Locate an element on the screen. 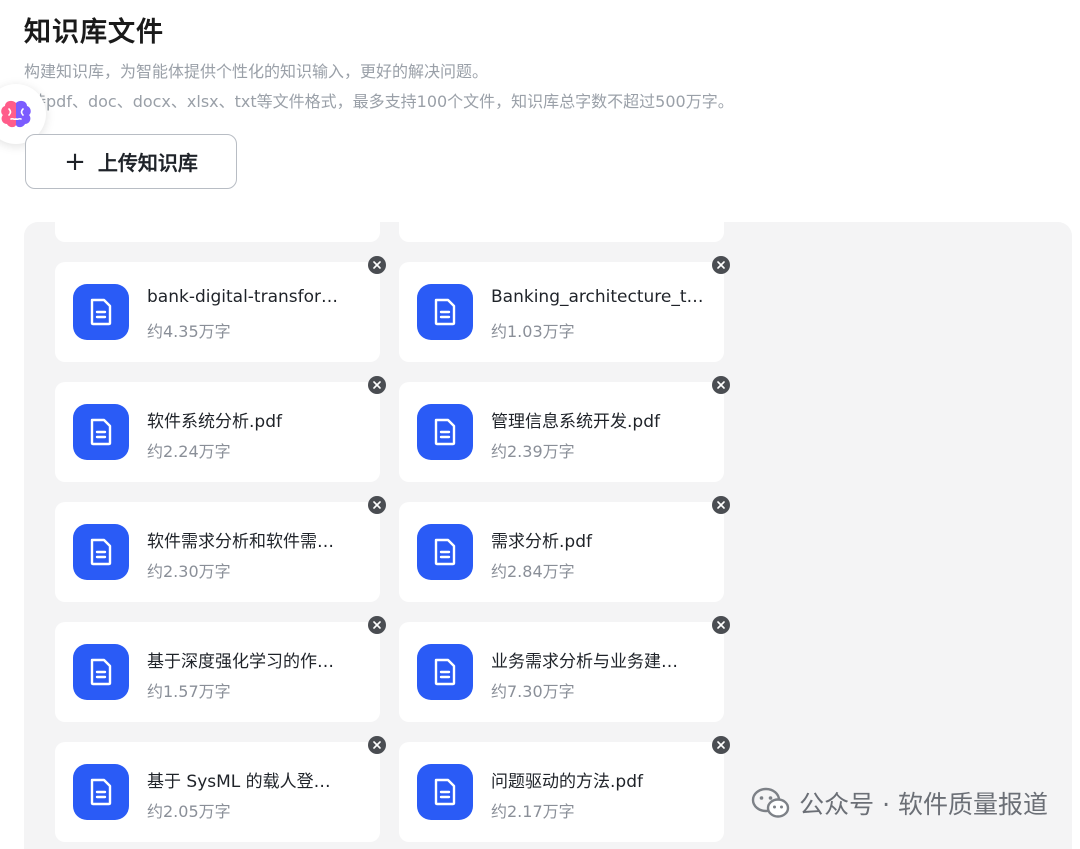  watermark-text: 公众号 · 软件质量报道 is located at coordinates (923, 804).